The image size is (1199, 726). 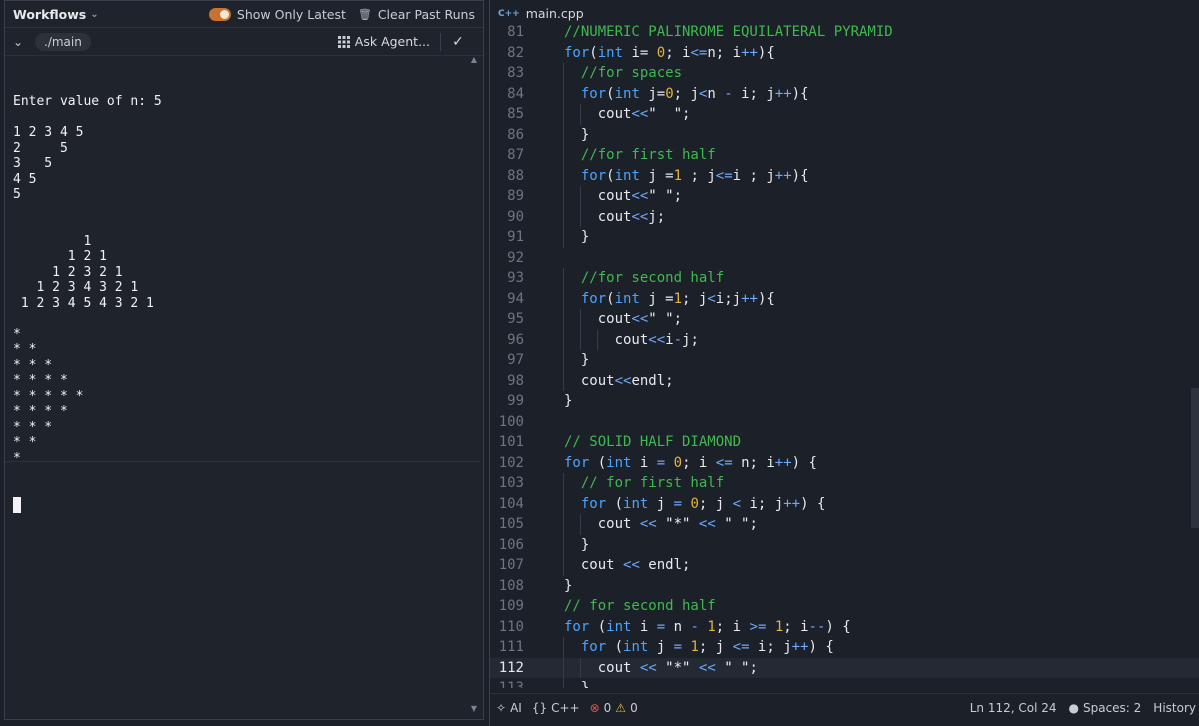 I want to click on code-line: 100, so click(x=844, y=422).